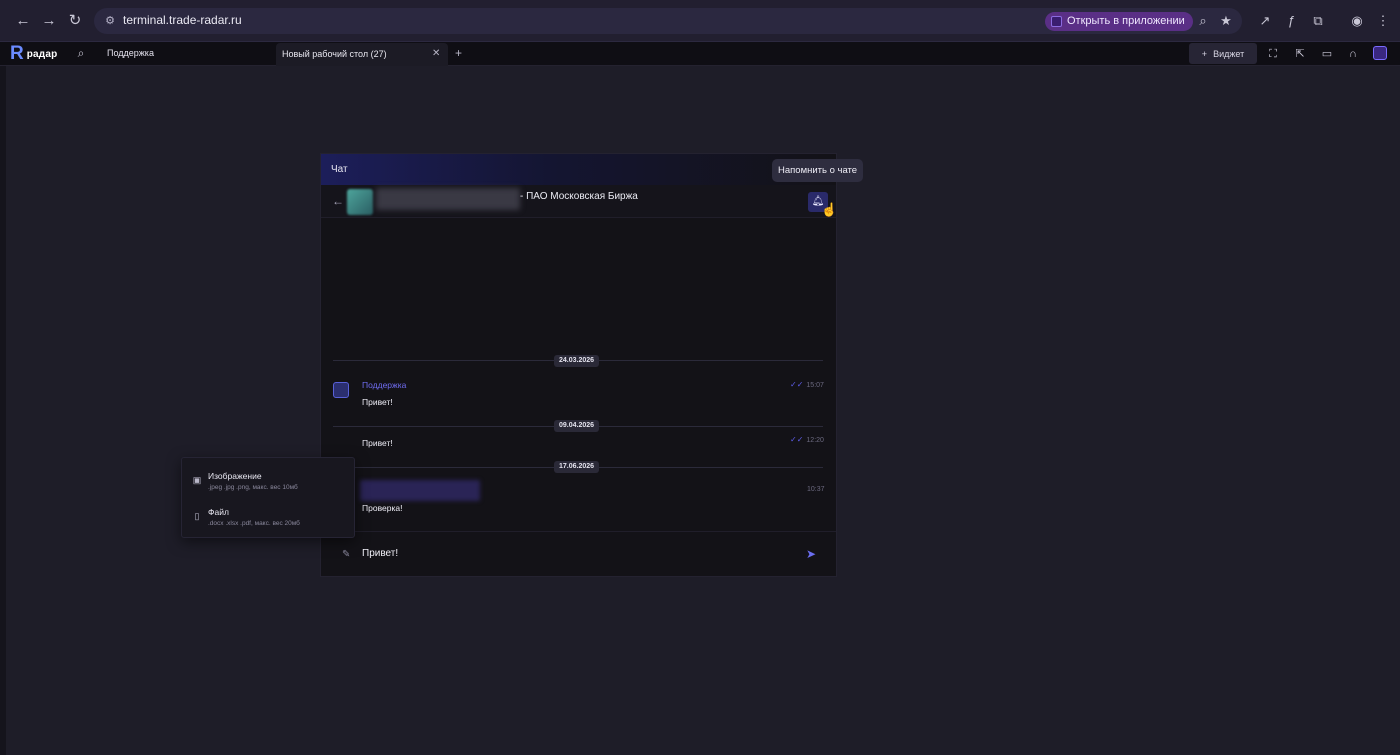 The height and width of the screenshot is (755, 1400). What do you see at coordinates (1056, 21) in the screenshot?
I see `app-icon` at bounding box center [1056, 21].